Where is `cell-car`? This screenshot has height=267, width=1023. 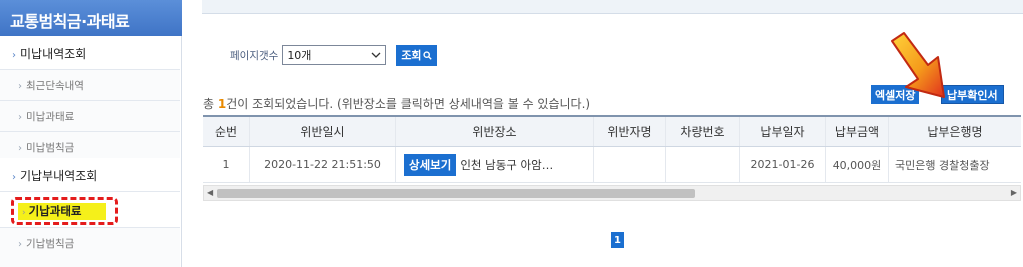
cell-car is located at coordinates (703, 164).